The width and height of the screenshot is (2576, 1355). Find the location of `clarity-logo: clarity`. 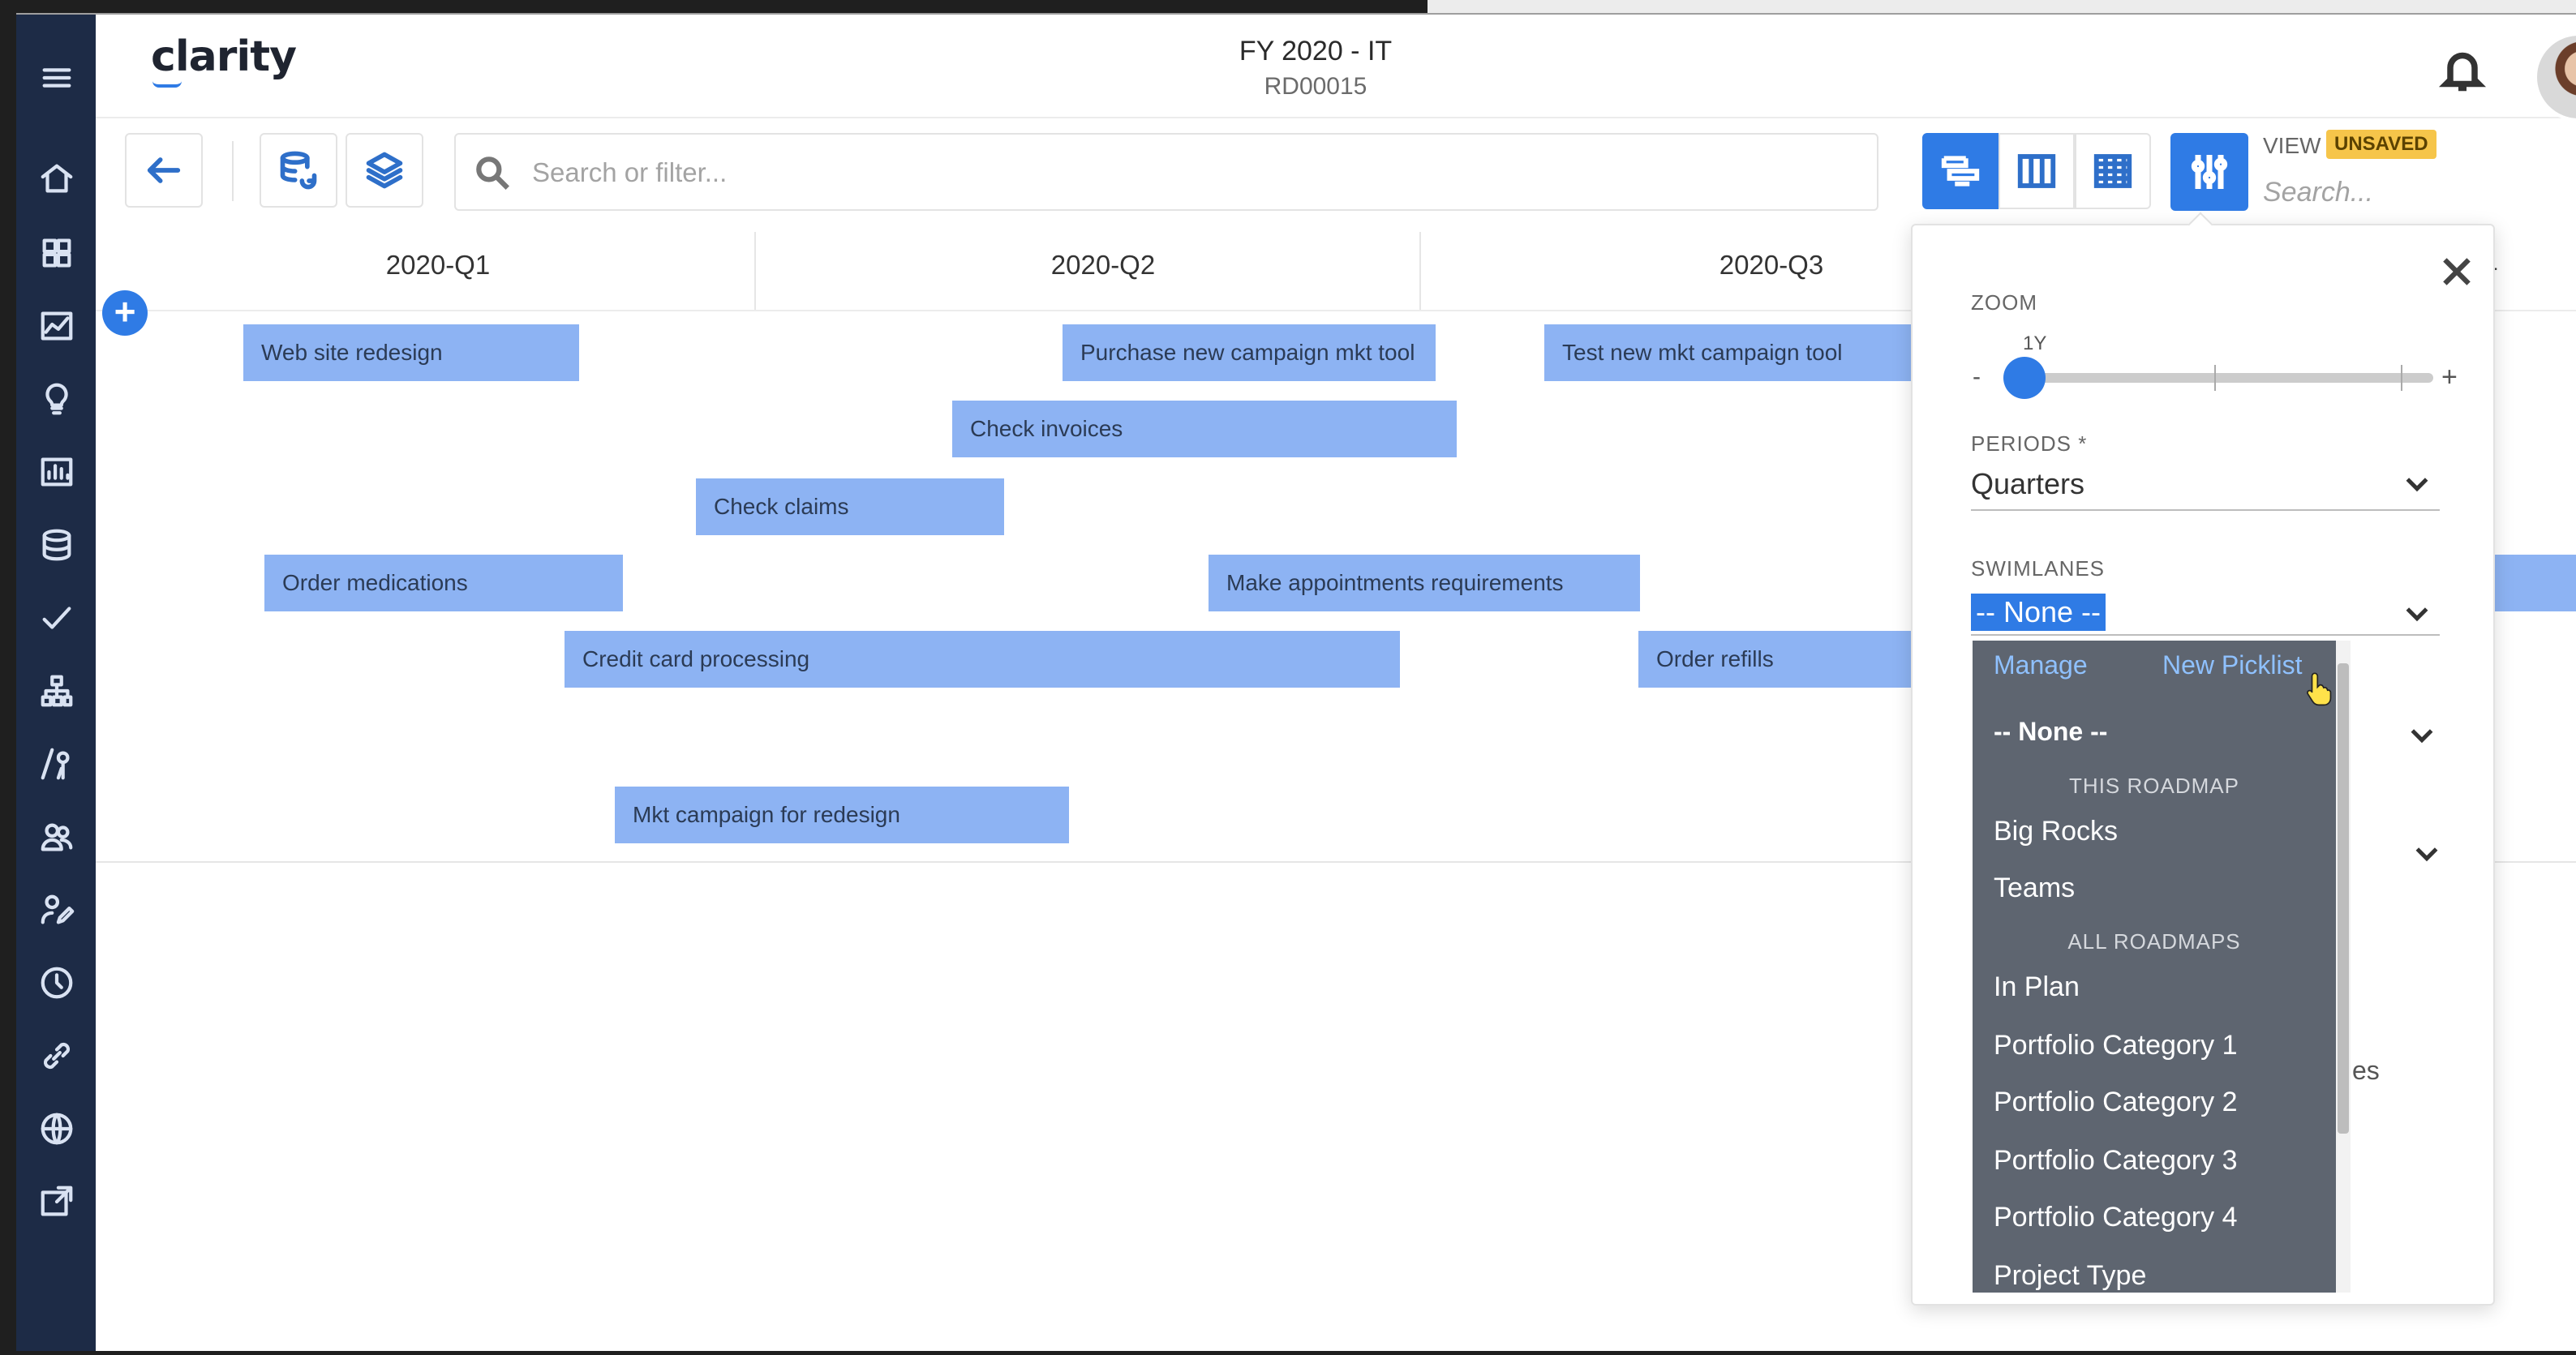

clarity-logo: clarity is located at coordinates (224, 56).